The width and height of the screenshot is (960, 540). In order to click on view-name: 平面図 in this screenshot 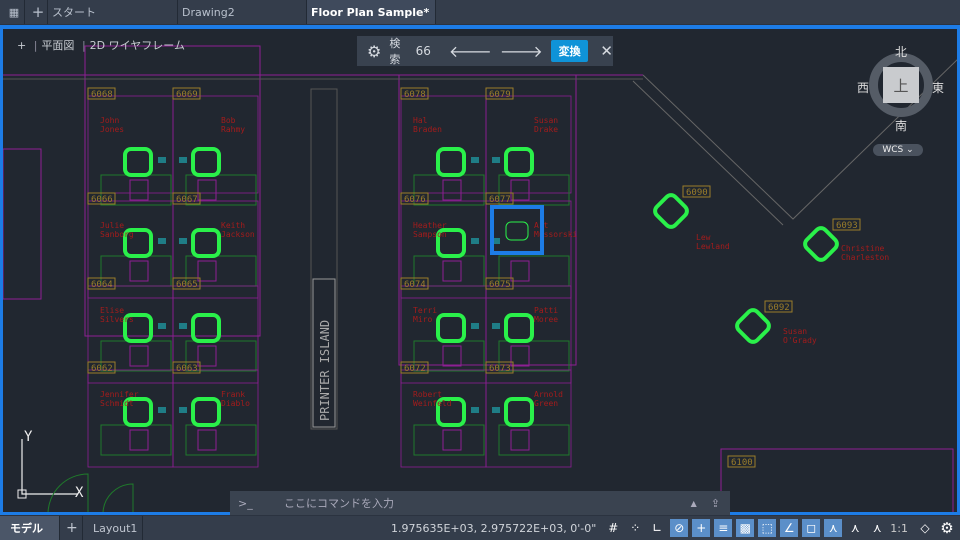, I will do `click(57, 45)`.